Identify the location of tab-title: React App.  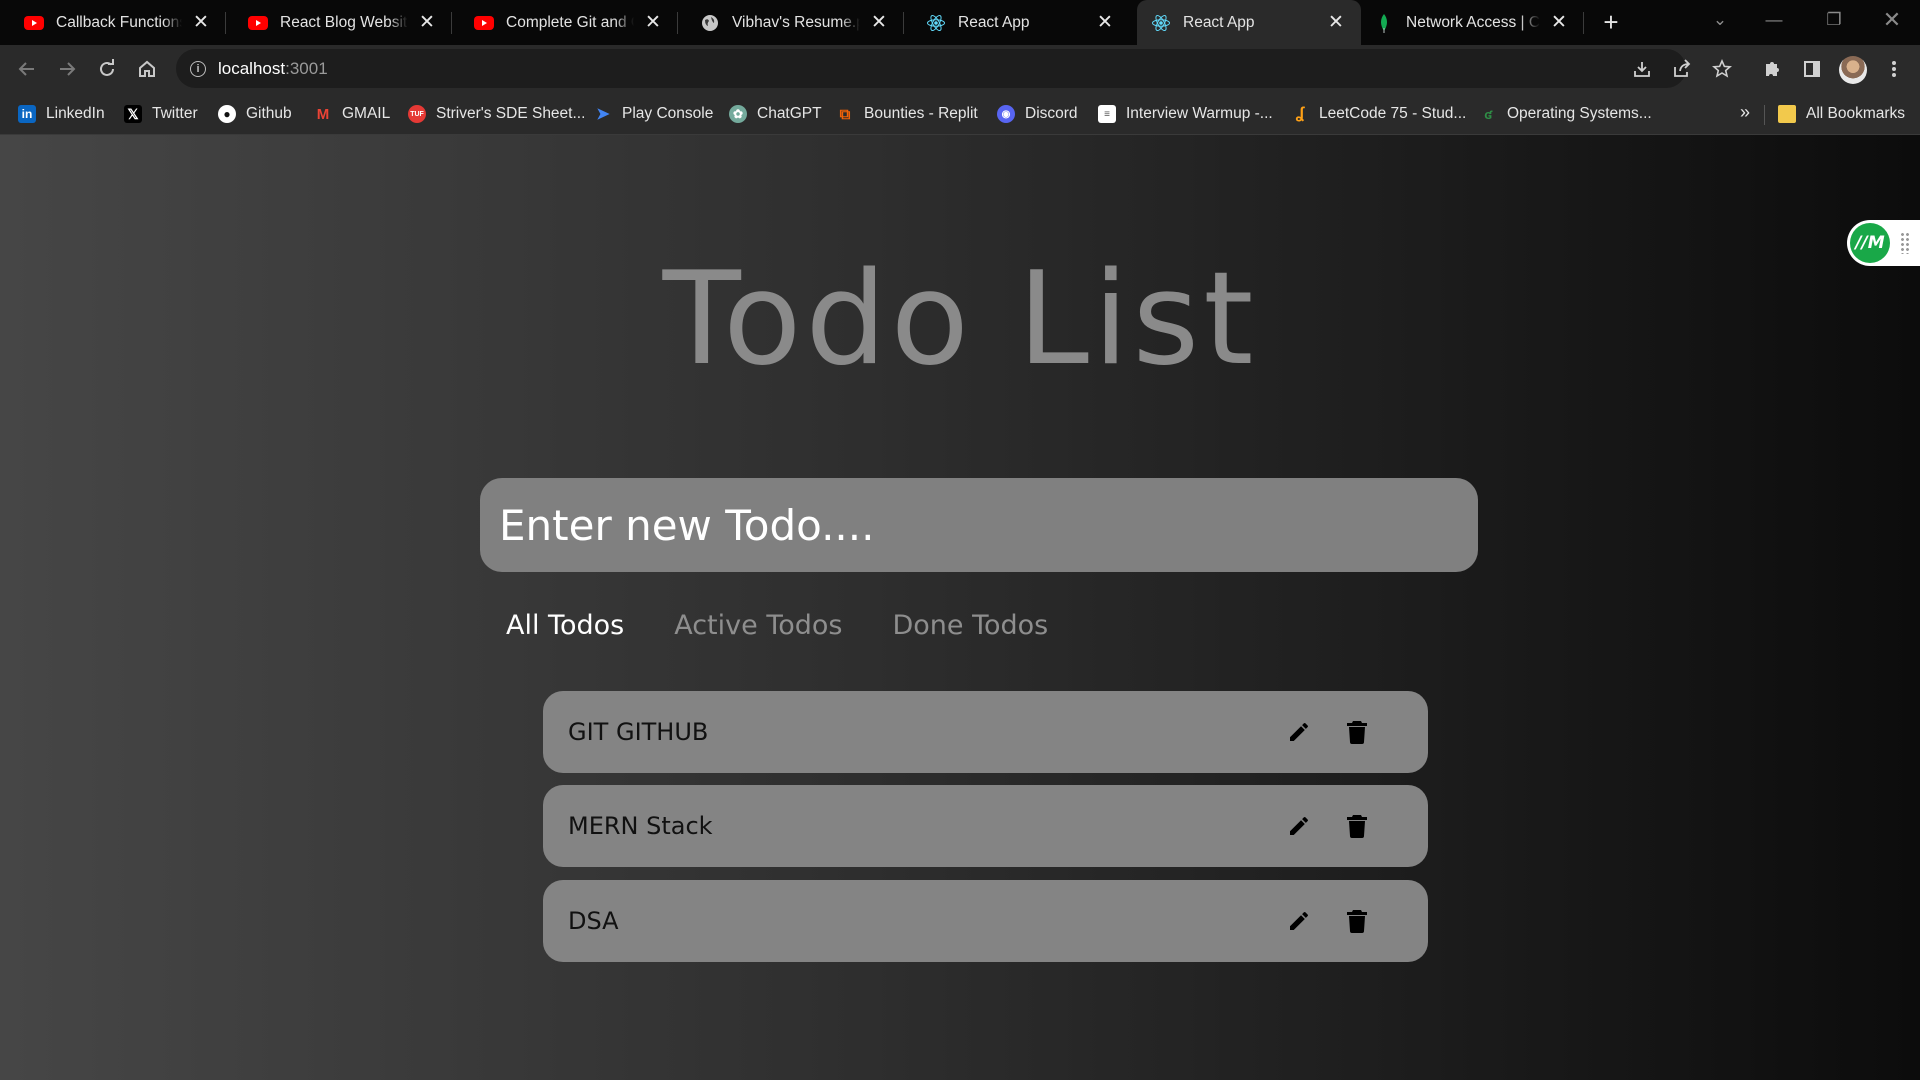
(1219, 22).